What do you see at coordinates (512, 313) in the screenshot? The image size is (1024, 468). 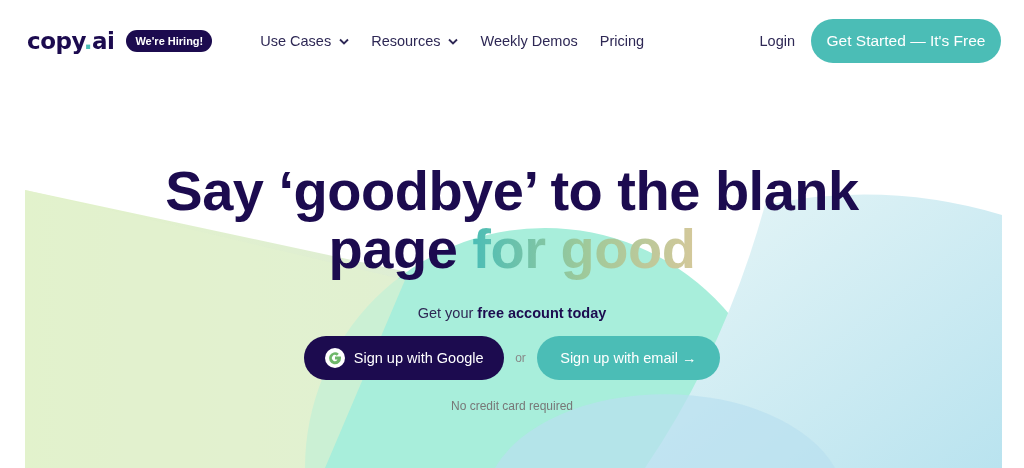 I see `subtitle: Get your free account today` at bounding box center [512, 313].